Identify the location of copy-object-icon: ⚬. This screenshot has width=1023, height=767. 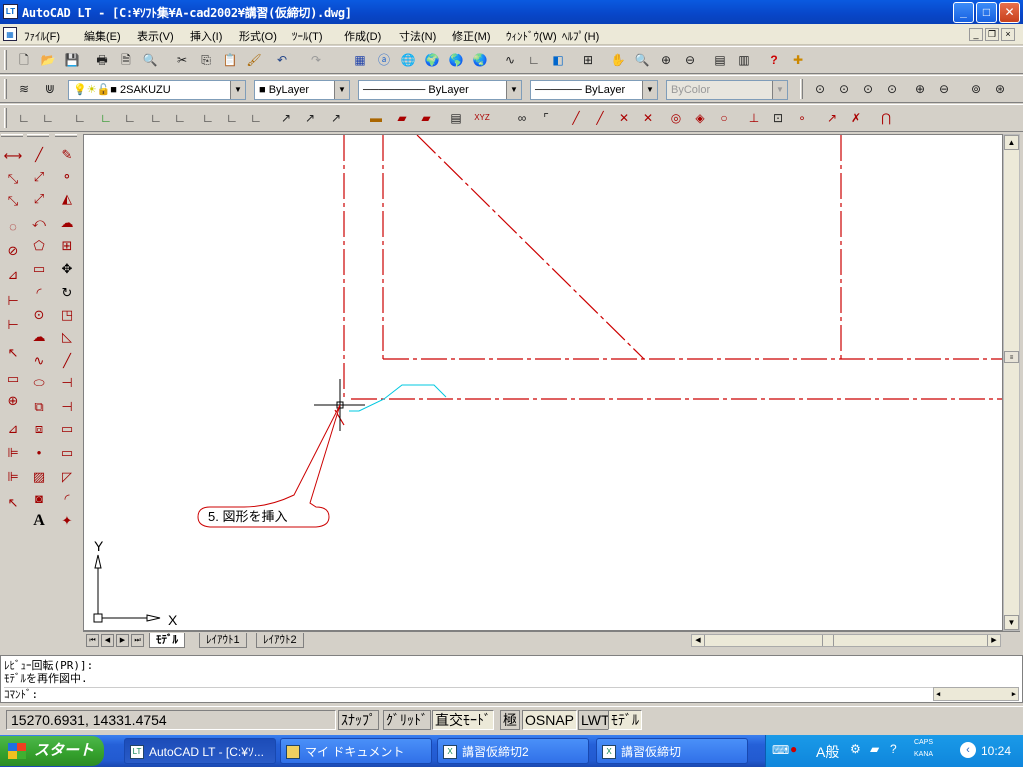
(67, 177).